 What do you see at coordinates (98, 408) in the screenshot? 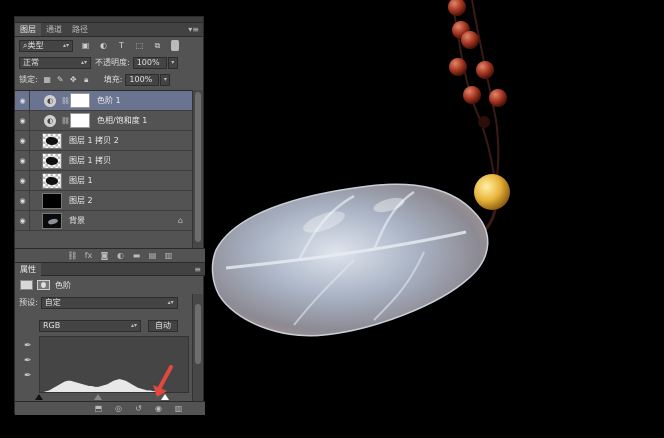
I see `clip-to-layer-icon: ⬒` at bounding box center [98, 408].